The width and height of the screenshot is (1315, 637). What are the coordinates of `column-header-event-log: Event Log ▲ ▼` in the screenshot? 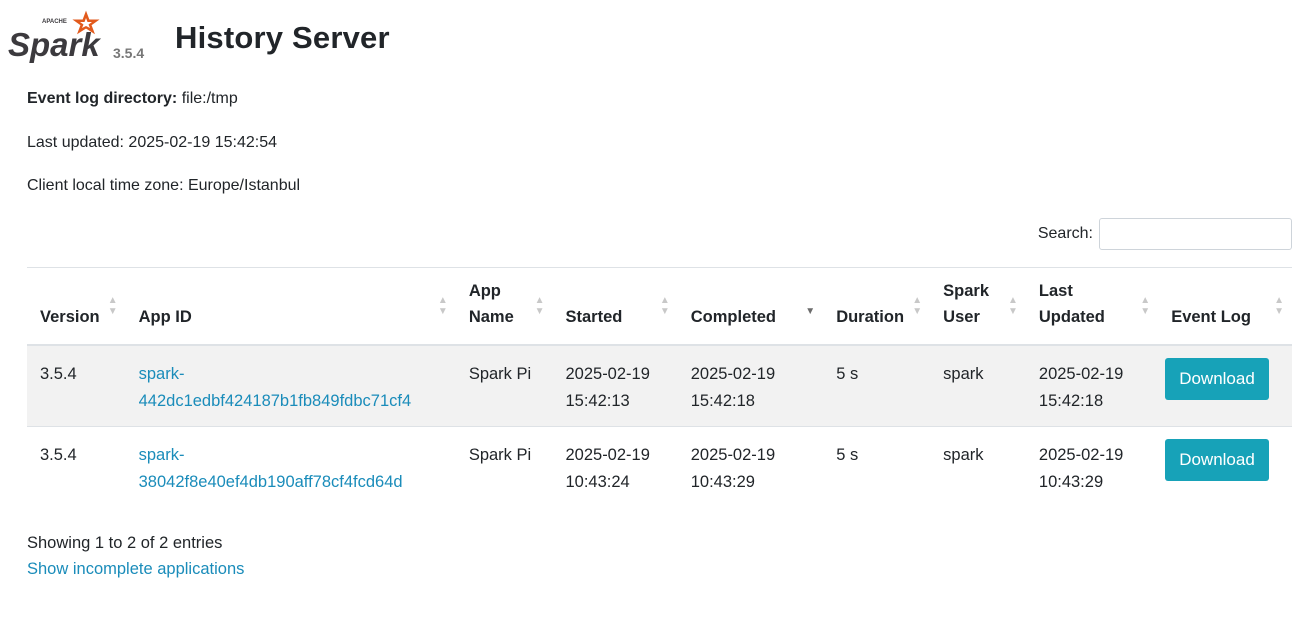 It's located at (1225, 306).